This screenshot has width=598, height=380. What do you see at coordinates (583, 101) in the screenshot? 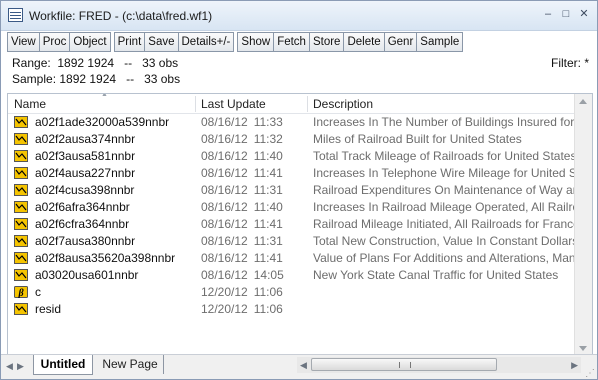
I see `scroll-up-icon` at bounding box center [583, 101].